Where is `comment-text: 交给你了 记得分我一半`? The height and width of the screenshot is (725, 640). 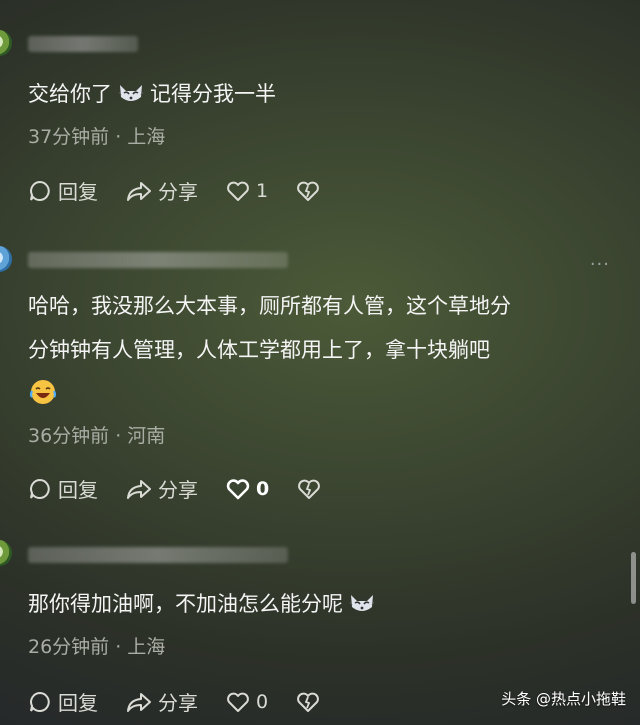 comment-text: 交给你了 记得分我一半 is located at coordinates (152, 94).